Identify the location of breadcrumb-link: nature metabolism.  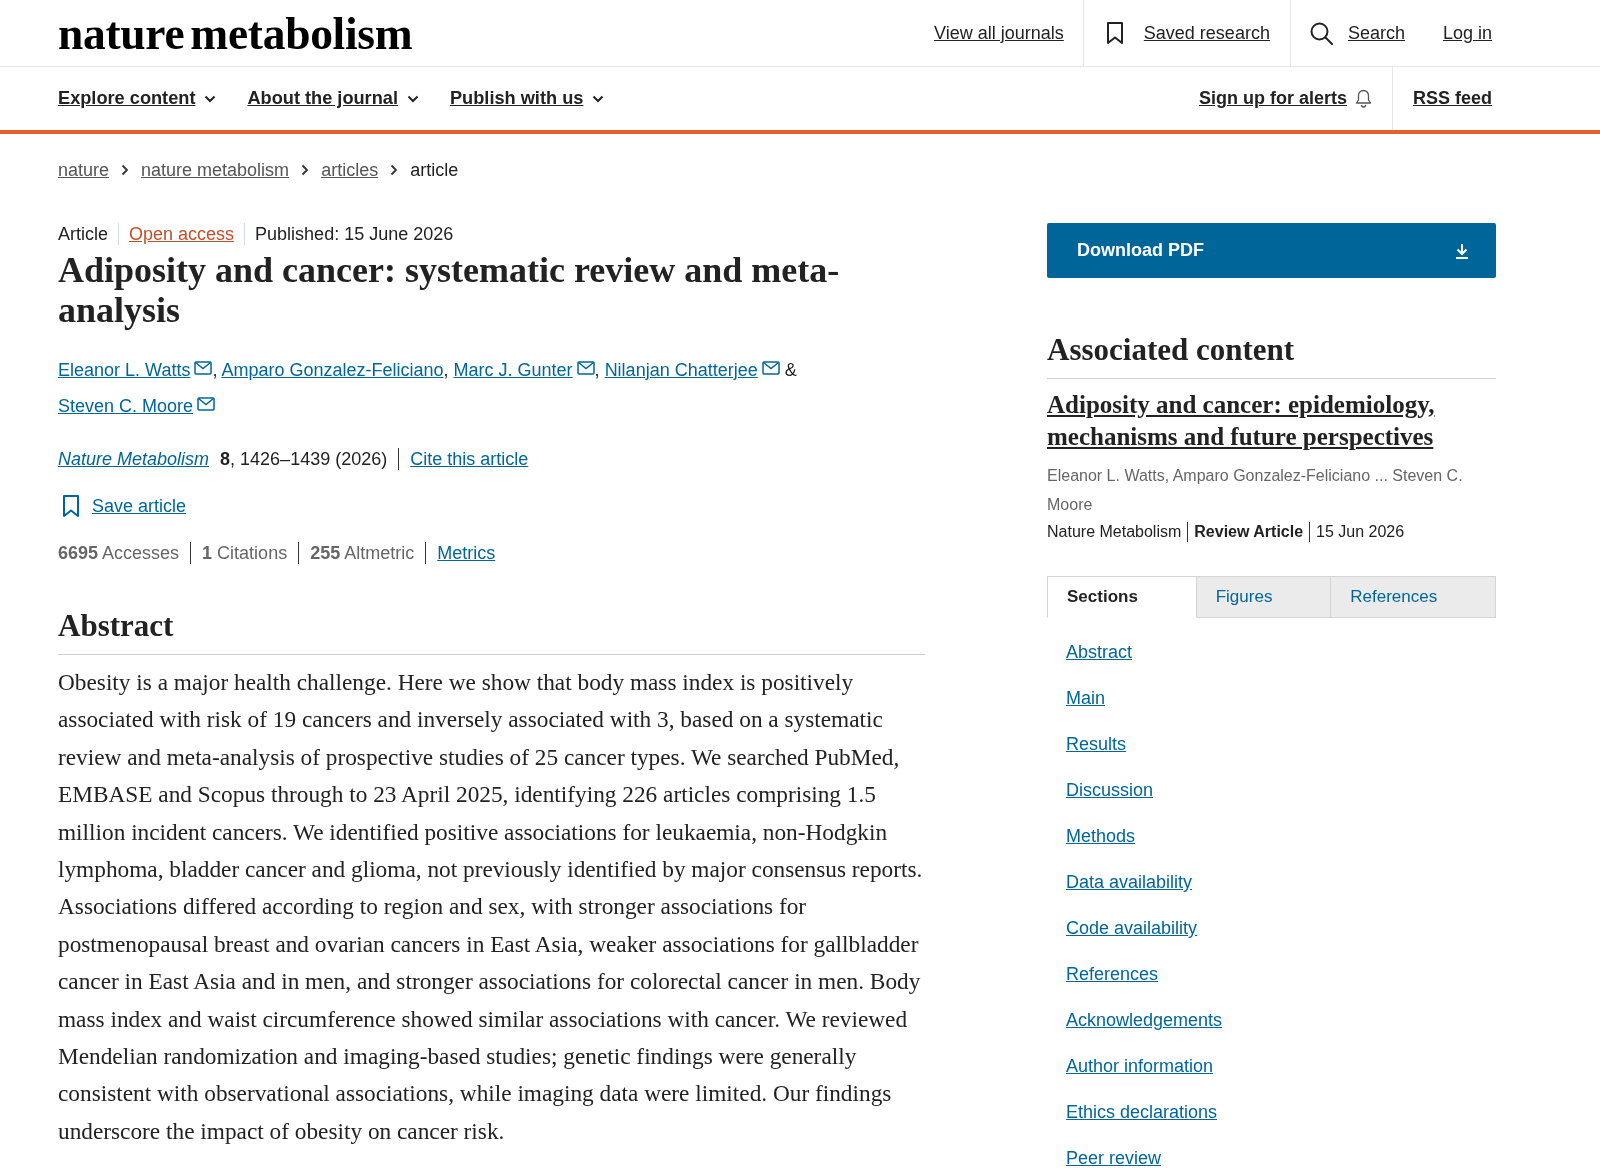
(215, 170).